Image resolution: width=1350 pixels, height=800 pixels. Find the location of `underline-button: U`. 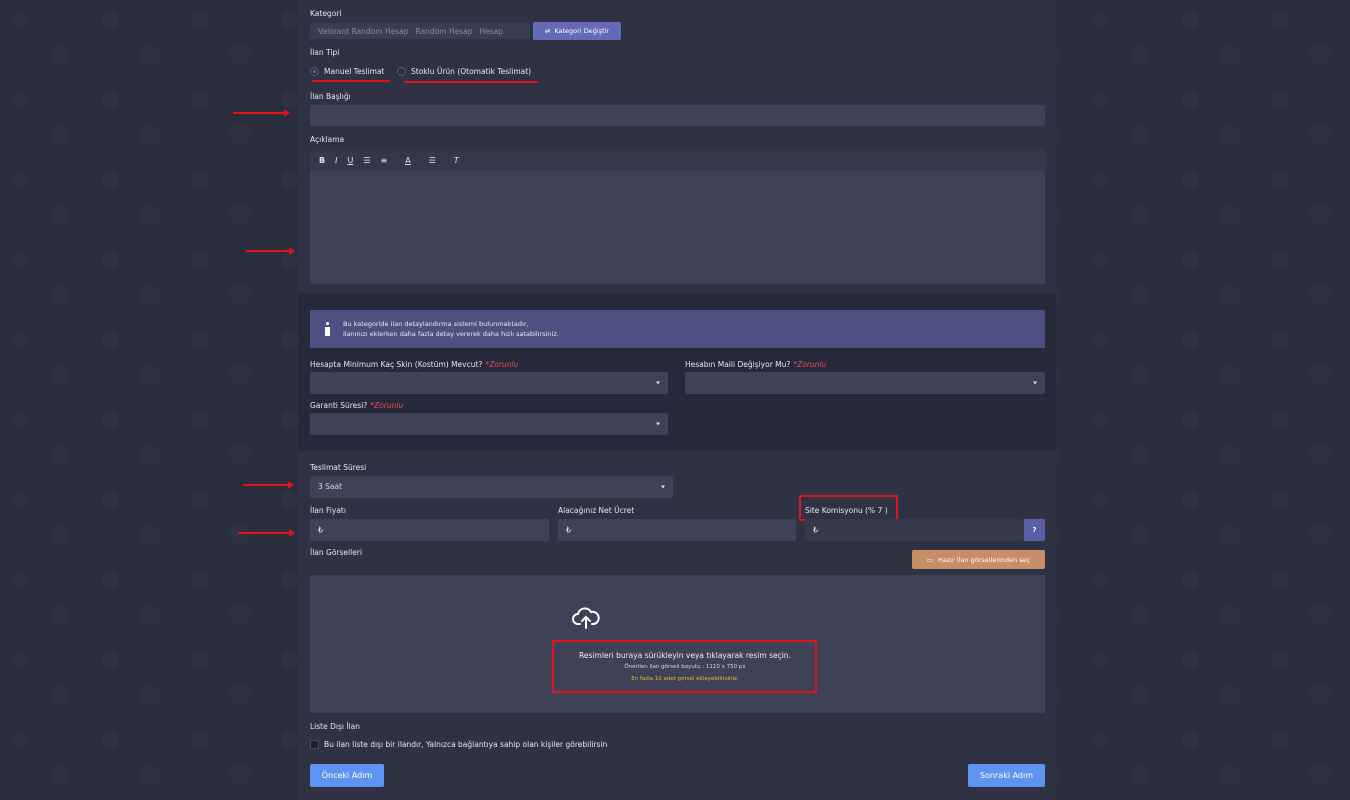

underline-button: U is located at coordinates (350, 160).